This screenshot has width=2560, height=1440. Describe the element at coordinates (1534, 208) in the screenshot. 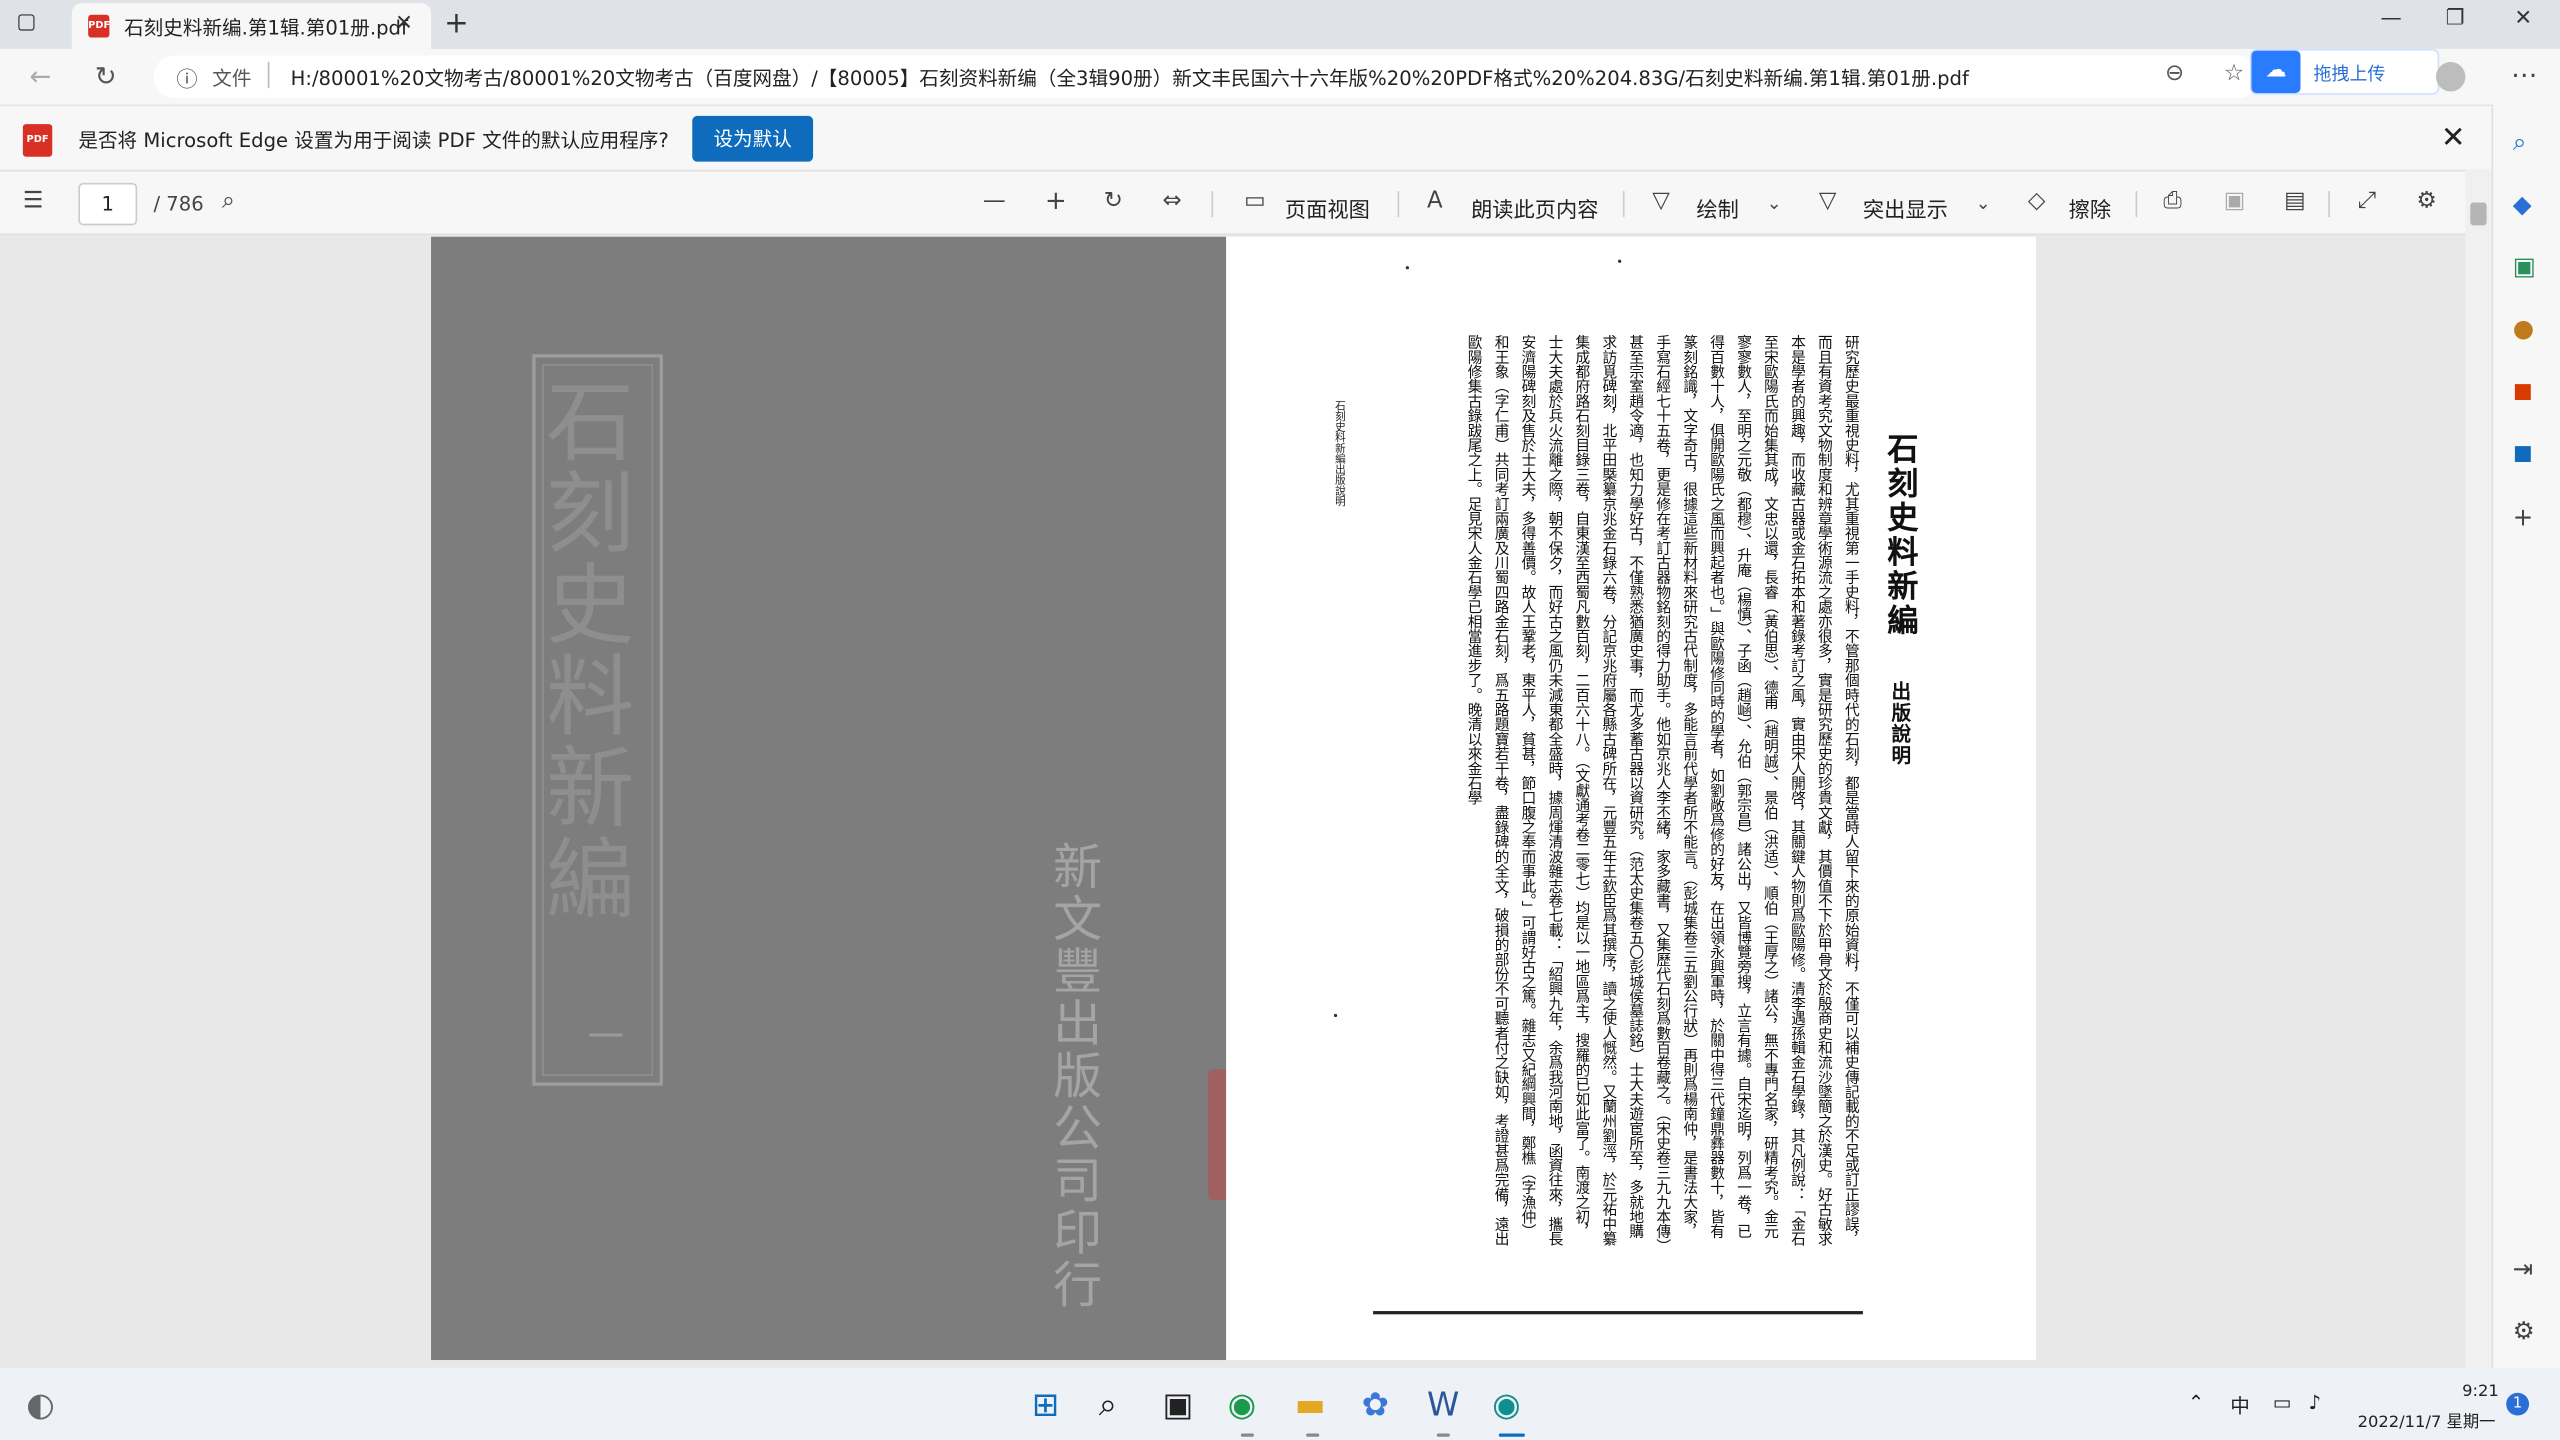

I see `read-aloud-button: 朗读此页内容` at that location.